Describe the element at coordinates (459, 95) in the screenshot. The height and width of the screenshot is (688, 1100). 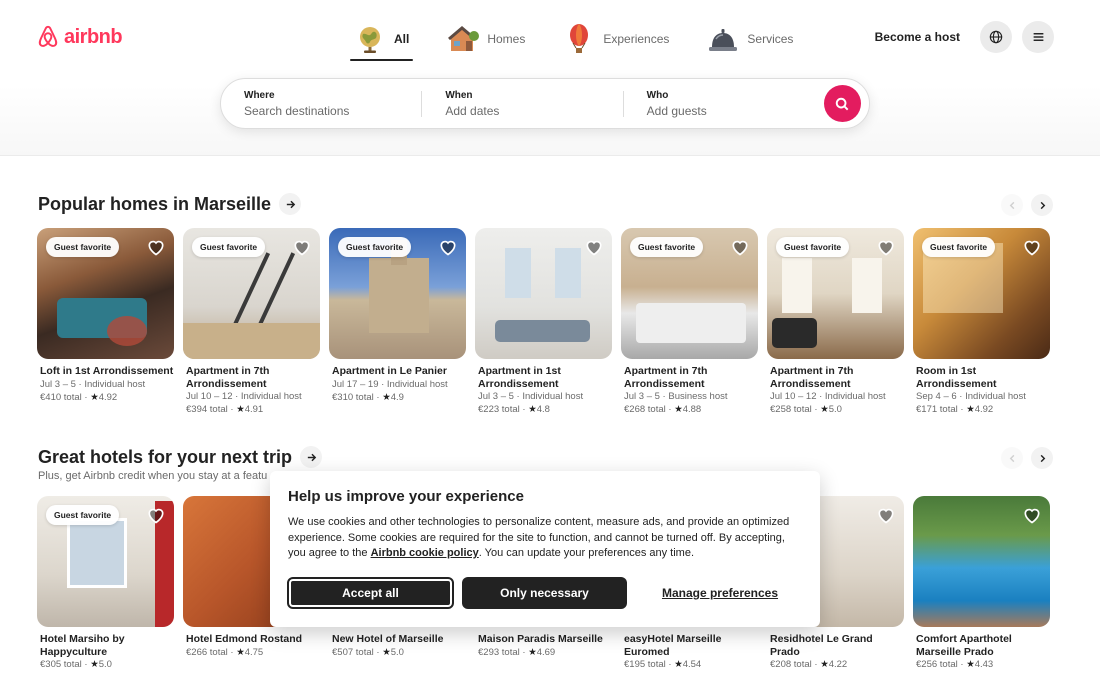
I see `when-label: When` at that location.